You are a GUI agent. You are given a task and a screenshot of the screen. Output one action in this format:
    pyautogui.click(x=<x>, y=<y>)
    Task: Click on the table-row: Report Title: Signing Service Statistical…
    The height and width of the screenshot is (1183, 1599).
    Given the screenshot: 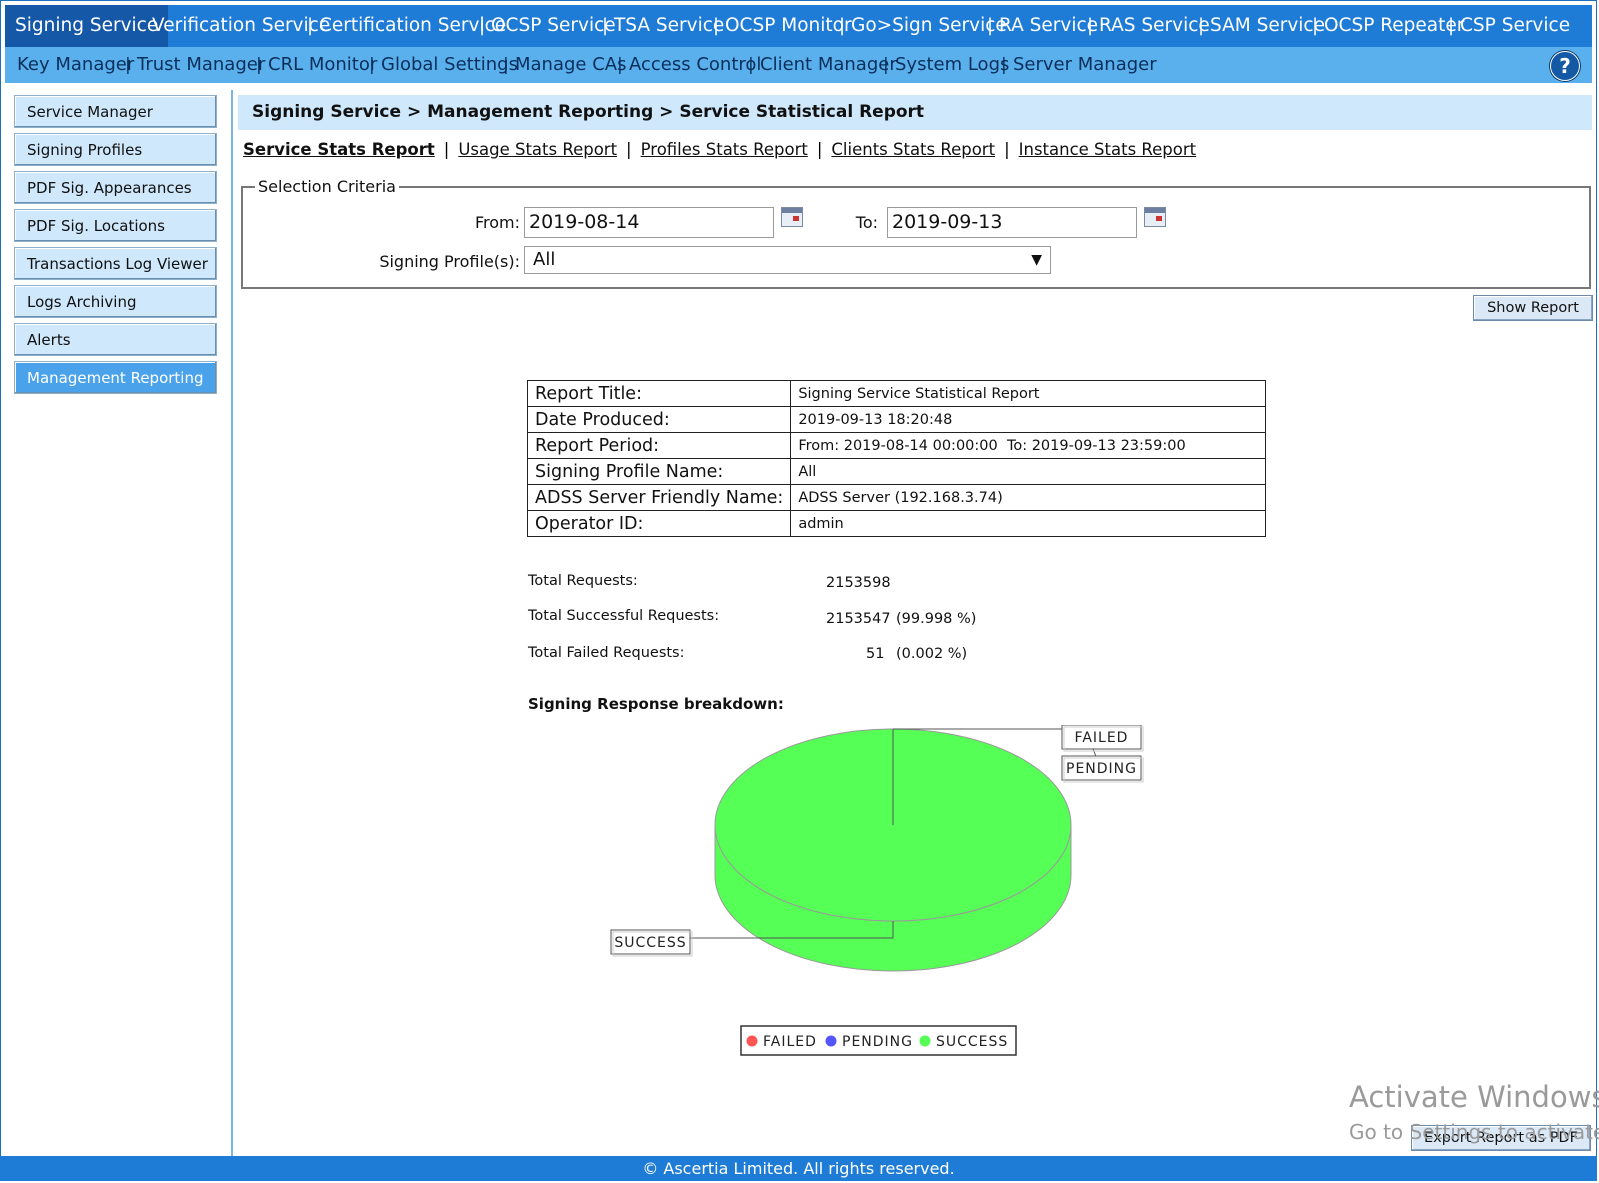 What is the action you would take?
    pyautogui.click(x=896, y=393)
    